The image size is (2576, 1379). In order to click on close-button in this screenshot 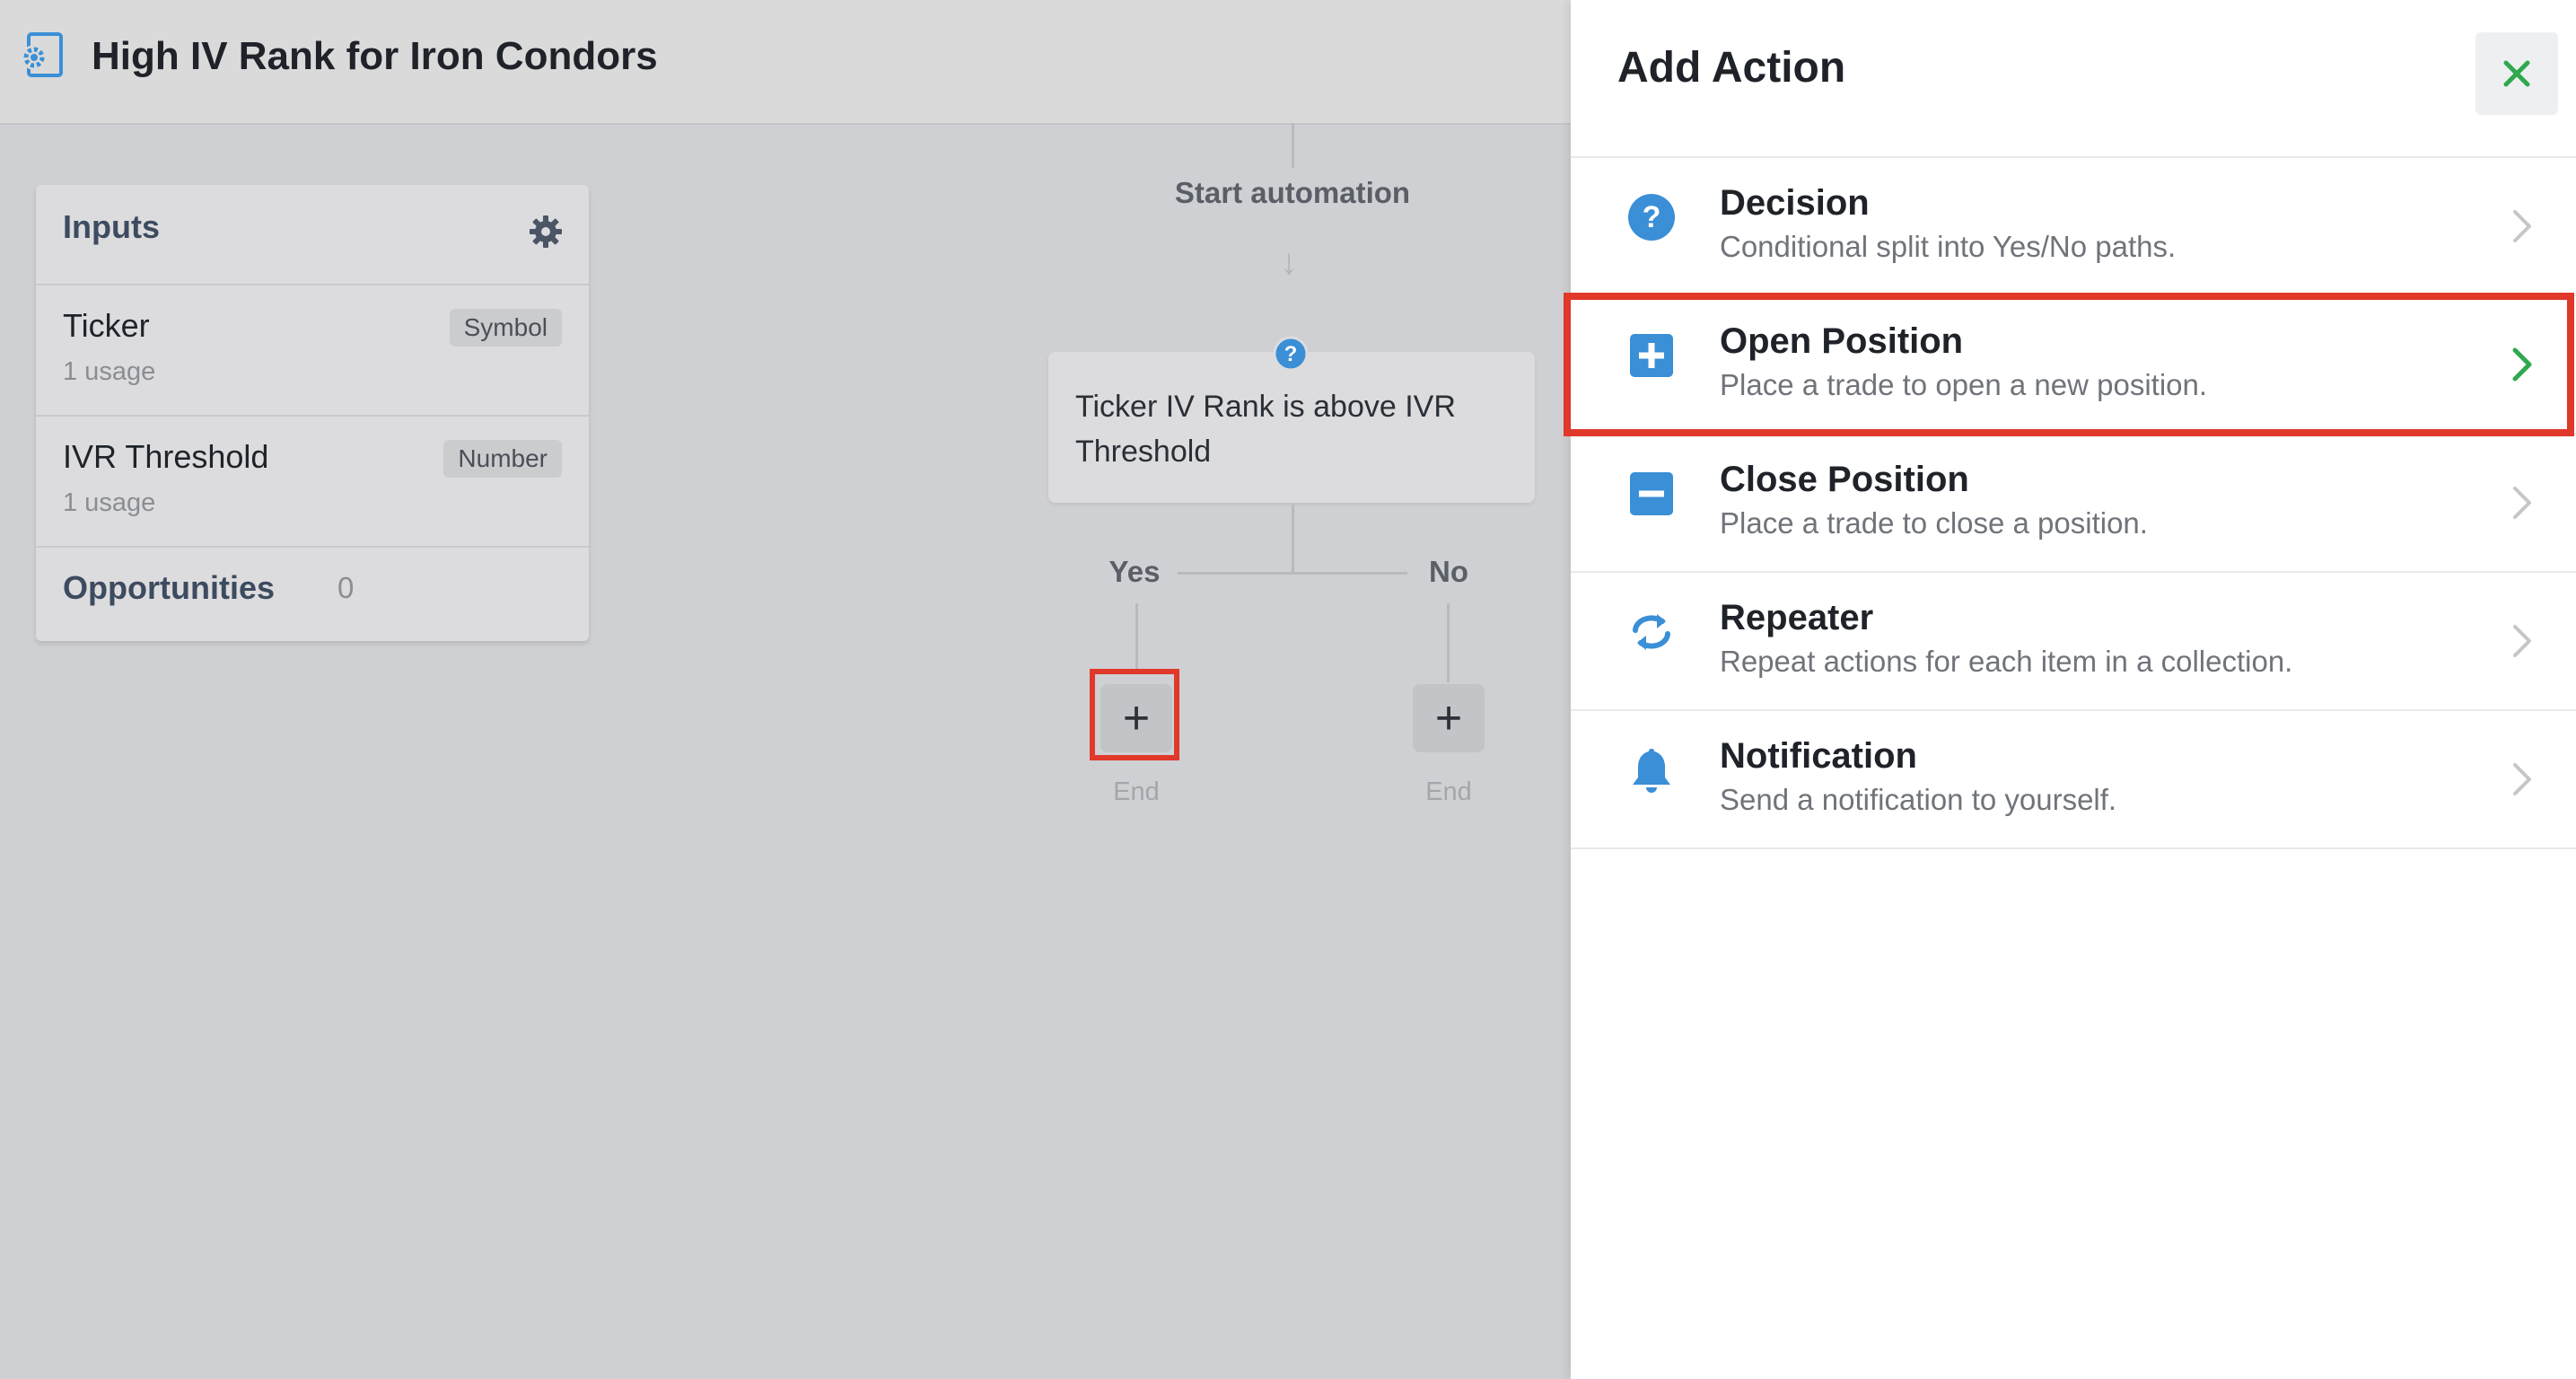, I will do `click(2516, 73)`.